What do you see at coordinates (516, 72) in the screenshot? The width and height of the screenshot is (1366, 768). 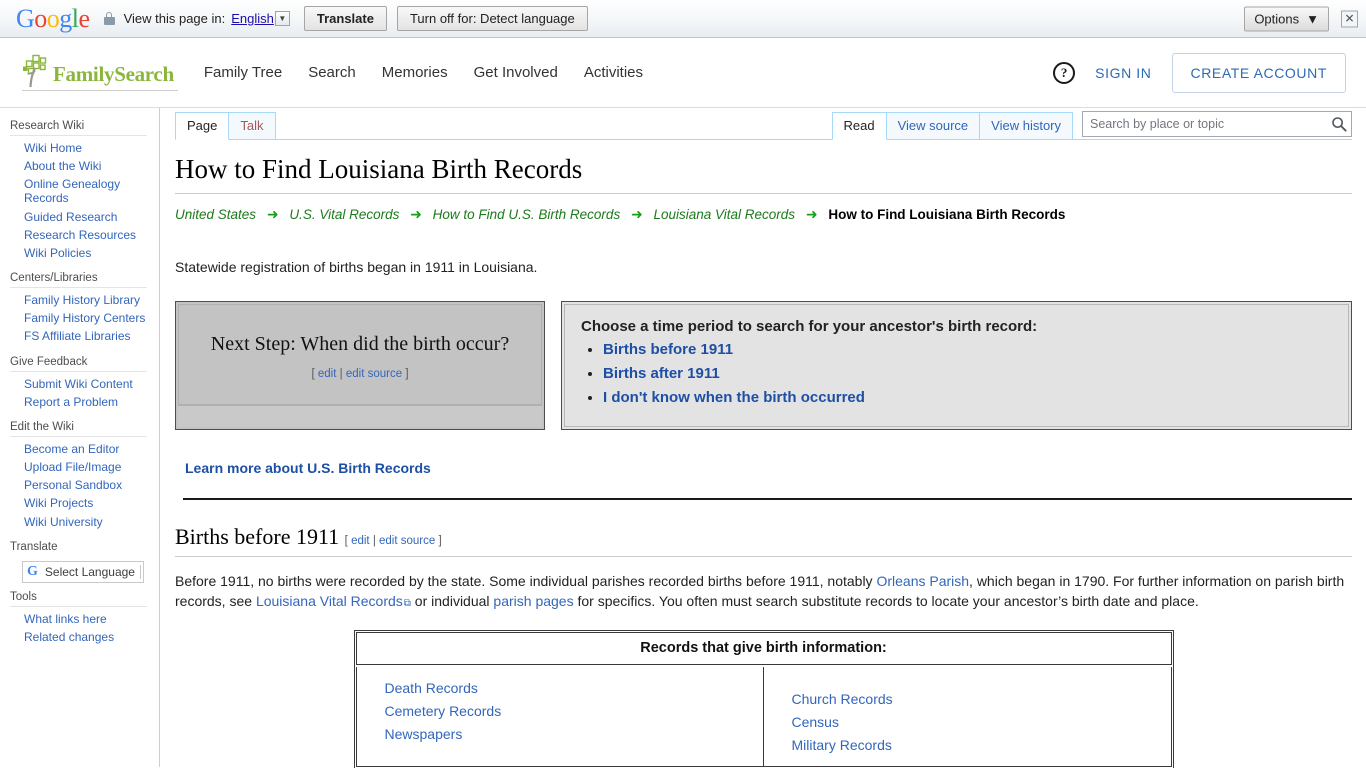 I see `nav-item-get-involved: Get Involved` at bounding box center [516, 72].